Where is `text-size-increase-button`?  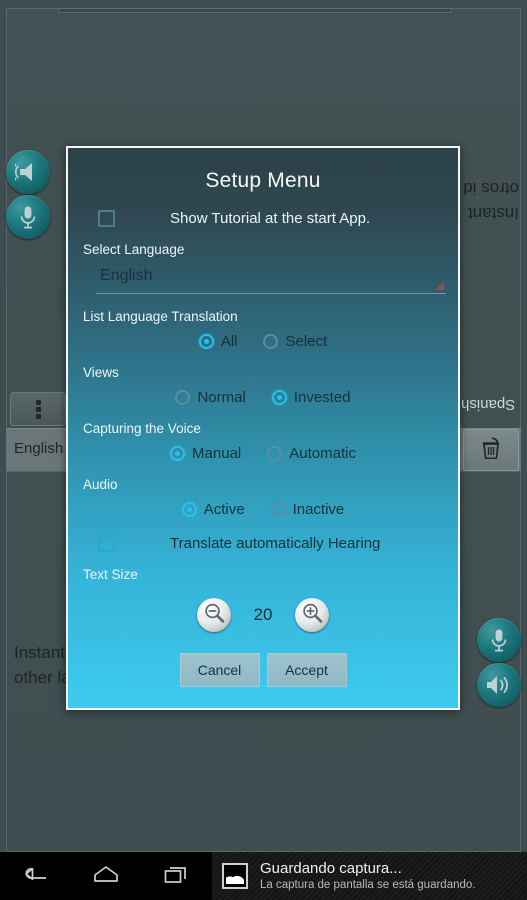
text-size-increase-button is located at coordinates (312, 615).